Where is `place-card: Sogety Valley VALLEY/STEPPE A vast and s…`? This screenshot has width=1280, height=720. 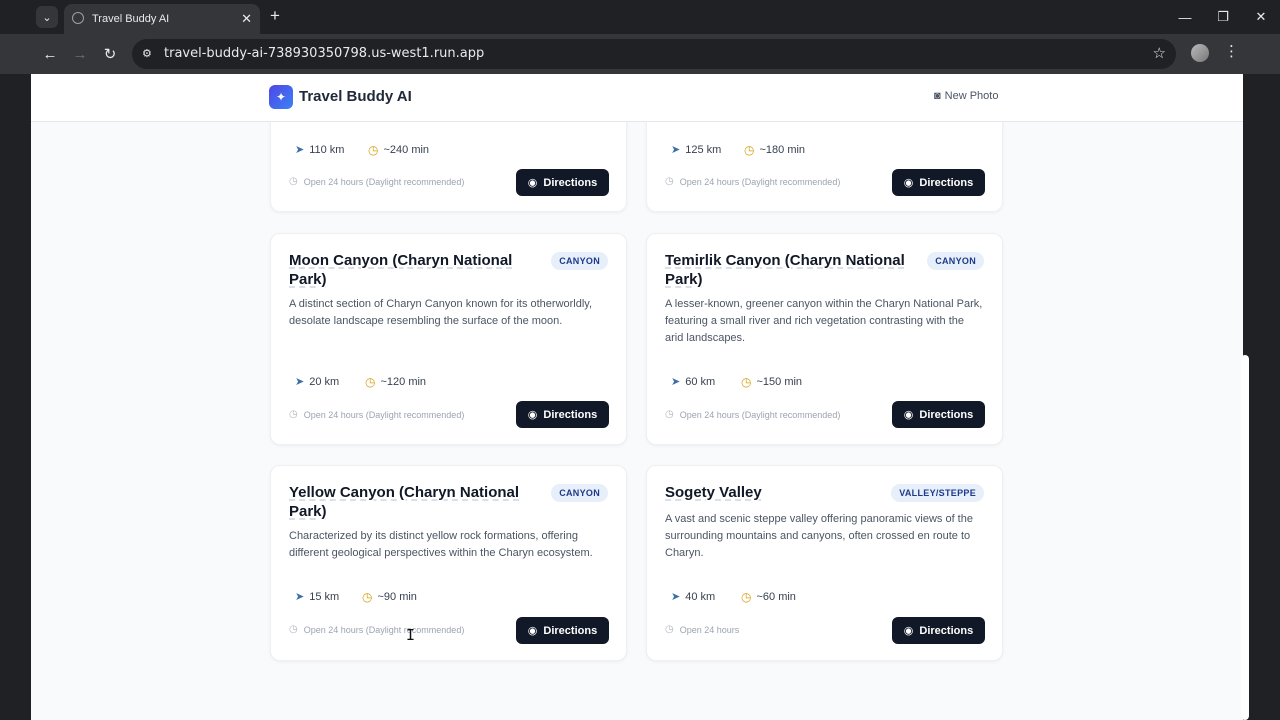
place-card: Sogety Valley VALLEY/STEPPE A vast and s… is located at coordinates (824, 563).